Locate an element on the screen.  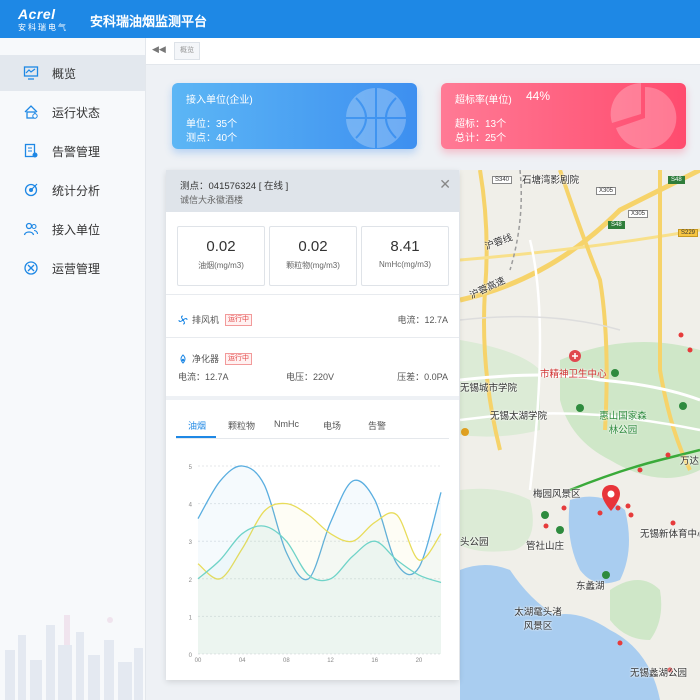
map-label: 无锡新体育中心 is located at coordinates (670, 534).